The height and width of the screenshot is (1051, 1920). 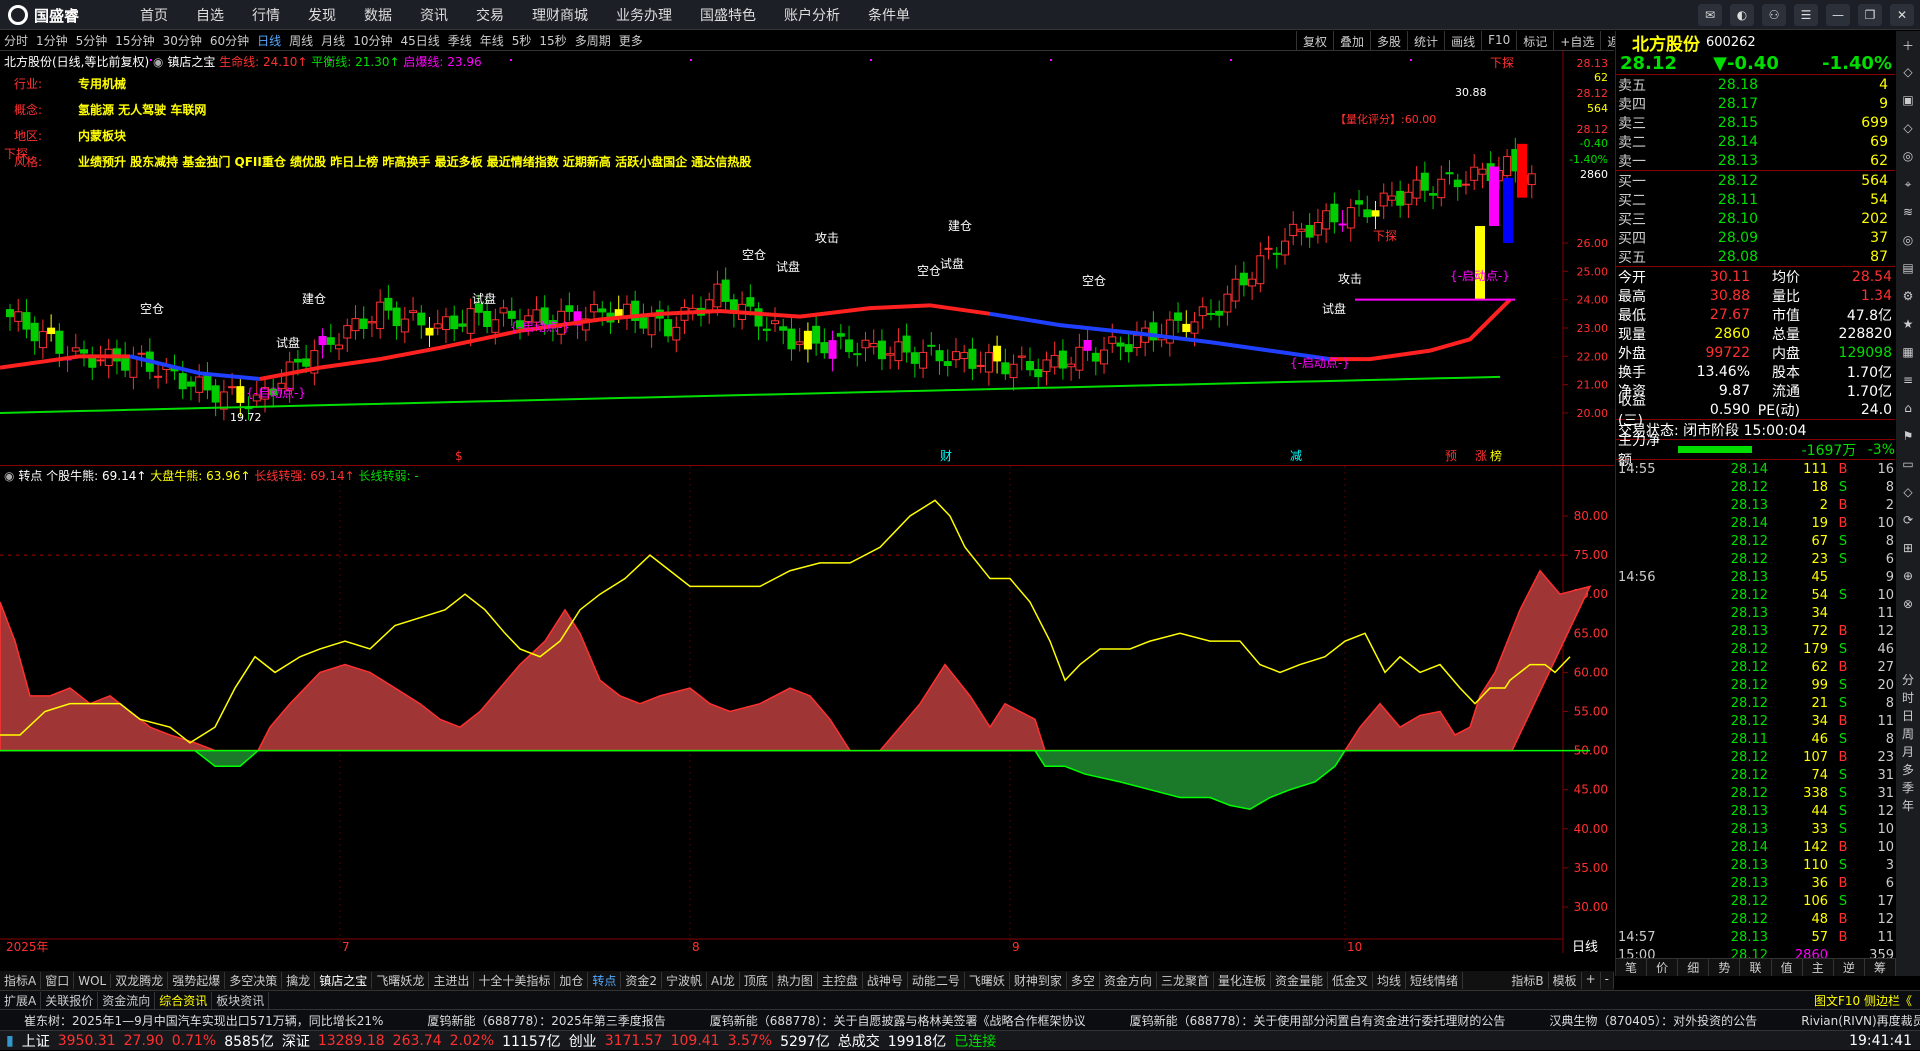 What do you see at coordinates (1908, 734) in the screenshot?
I see `sidebar-period: 周` at bounding box center [1908, 734].